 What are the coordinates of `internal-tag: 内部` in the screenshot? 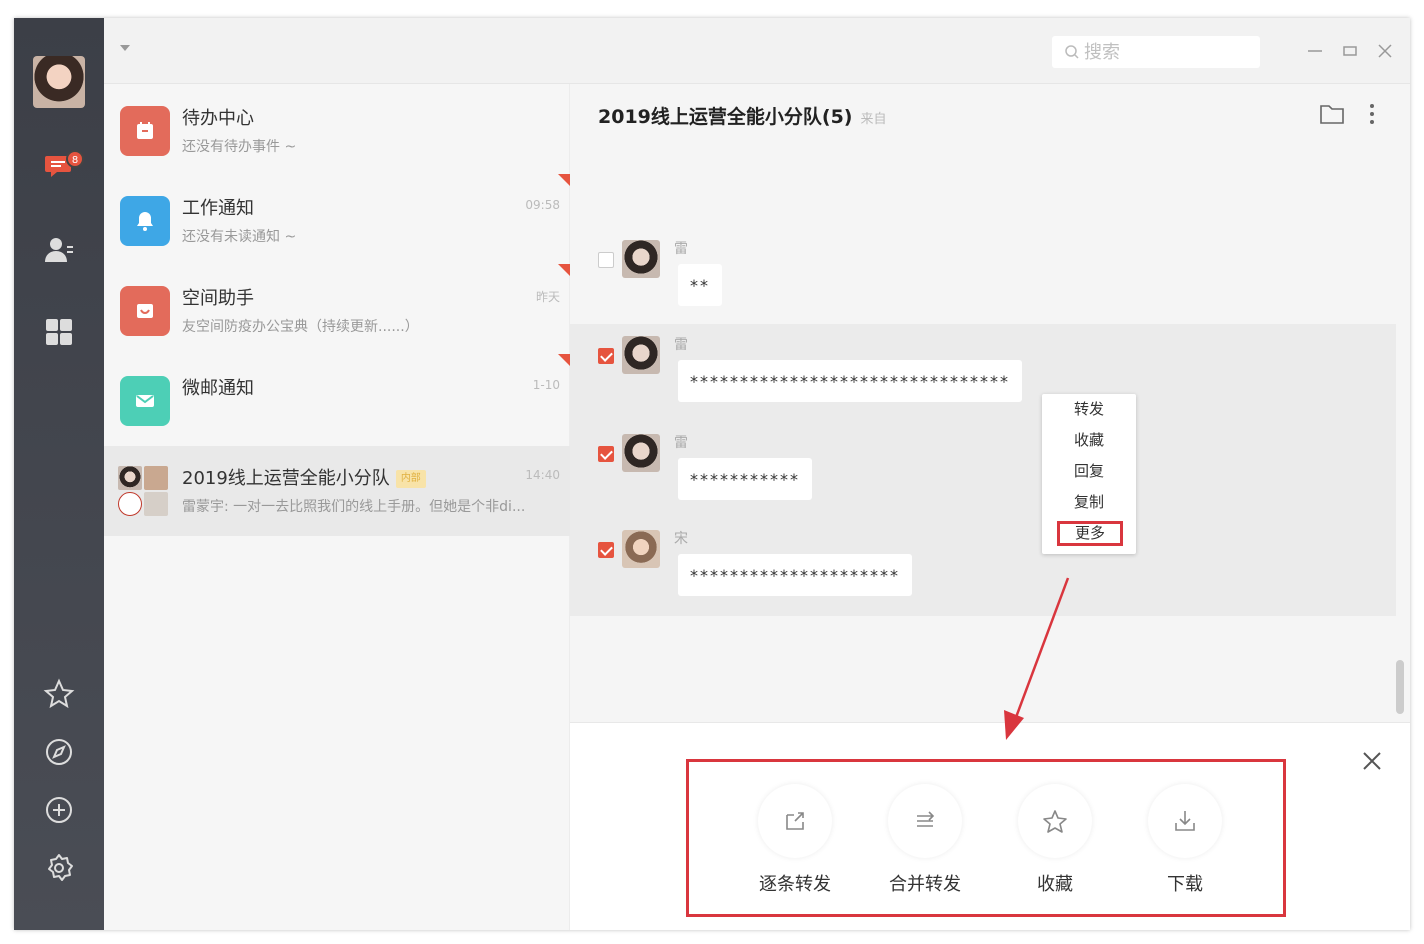 It's located at (410, 479).